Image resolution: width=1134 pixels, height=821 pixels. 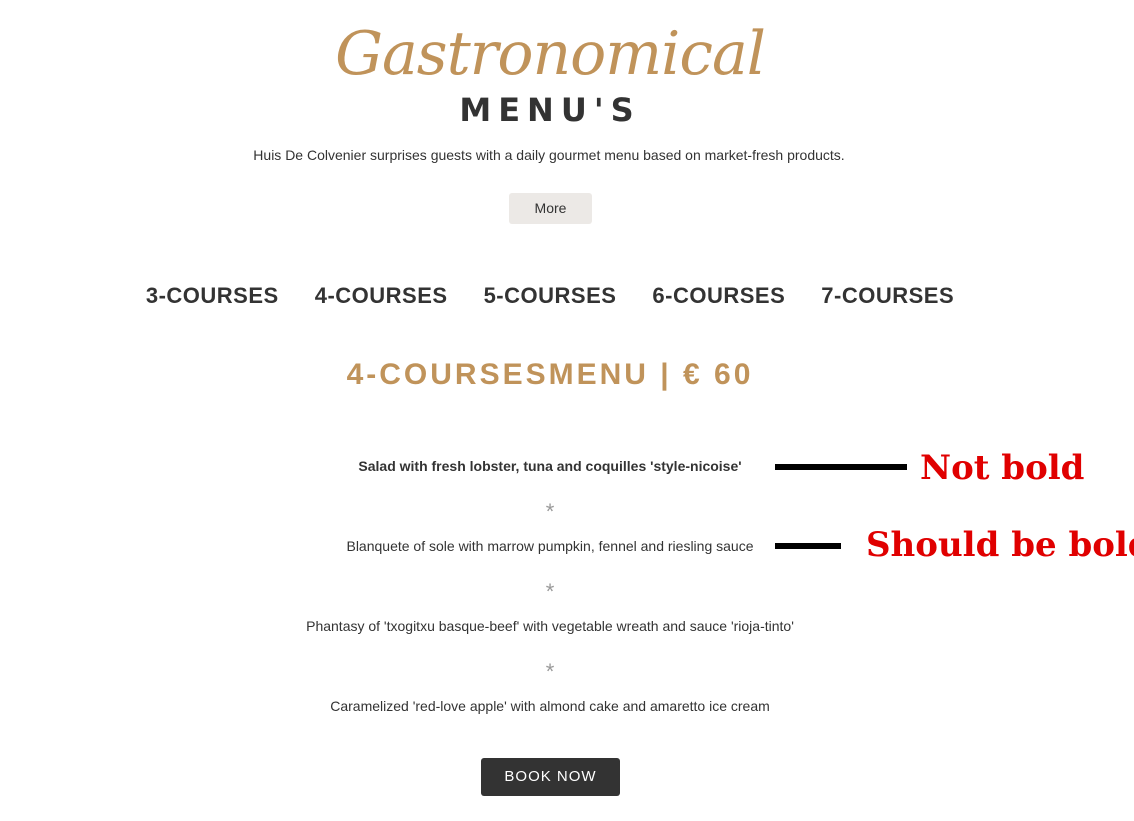 I want to click on tab-5-courses: 5-COURSES, so click(x=550, y=296).